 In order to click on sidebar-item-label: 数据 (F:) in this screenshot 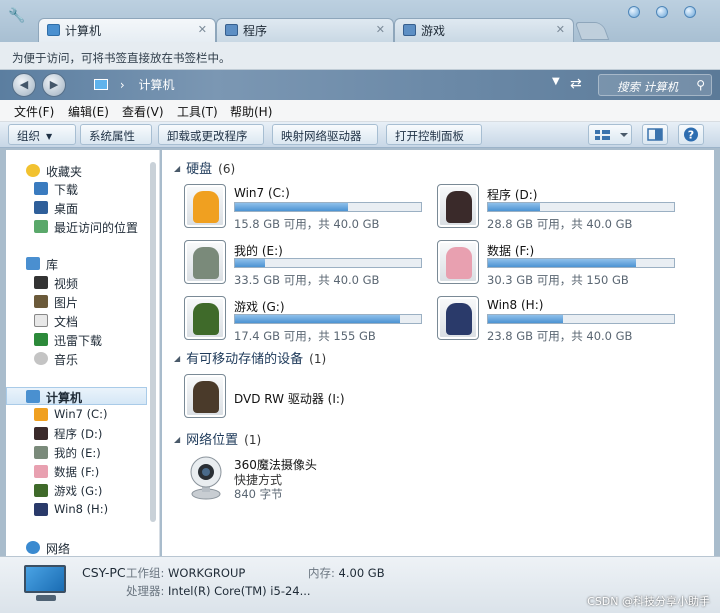, I will do `click(77, 472)`.